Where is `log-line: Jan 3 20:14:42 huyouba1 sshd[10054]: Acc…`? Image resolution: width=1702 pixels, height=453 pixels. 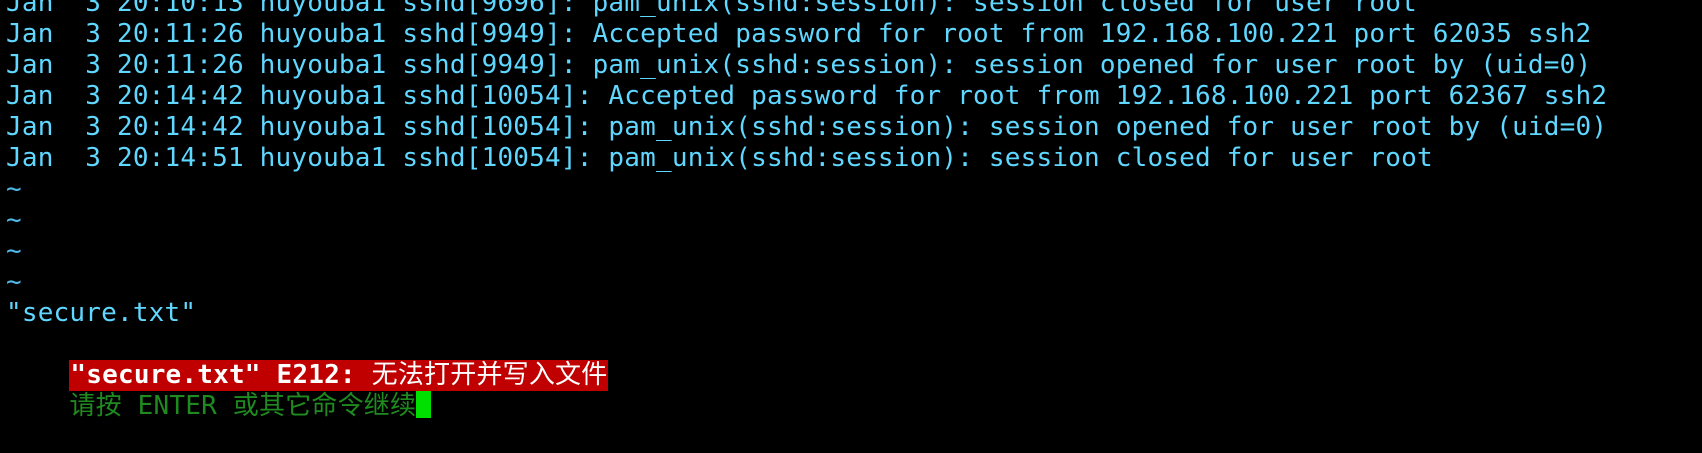
log-line: Jan 3 20:14:42 huyouba1 sshd[10054]: Acc… is located at coordinates (807, 96).